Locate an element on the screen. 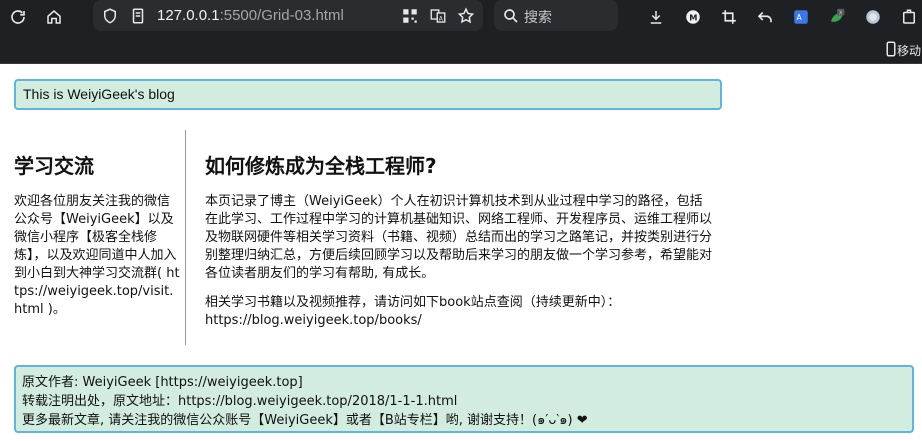  mobile-bookmarks-label: 移动 is located at coordinates (909, 50).